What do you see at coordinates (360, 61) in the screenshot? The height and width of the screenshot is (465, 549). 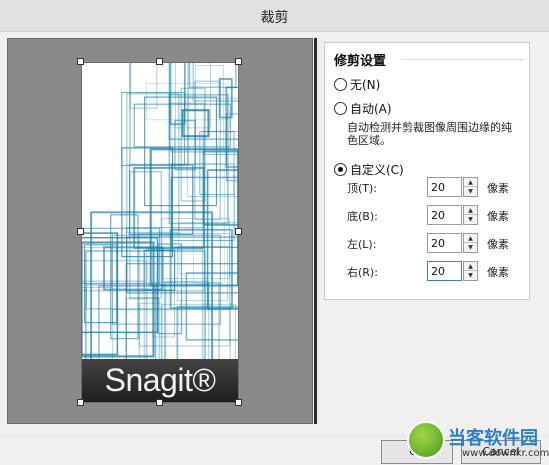 I see `panel-heading: 修剪设置` at bounding box center [360, 61].